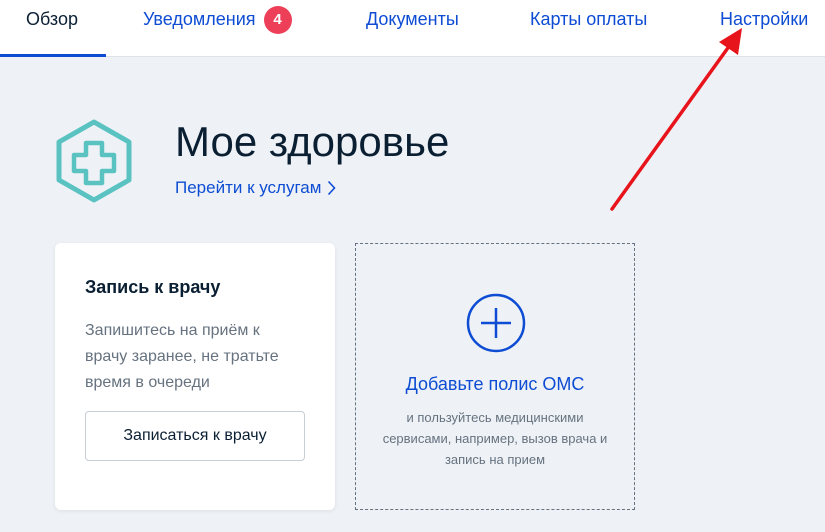 The width and height of the screenshot is (825, 532). I want to click on add-oms-policy-title: Добавьте полис ОМС, so click(495, 384).